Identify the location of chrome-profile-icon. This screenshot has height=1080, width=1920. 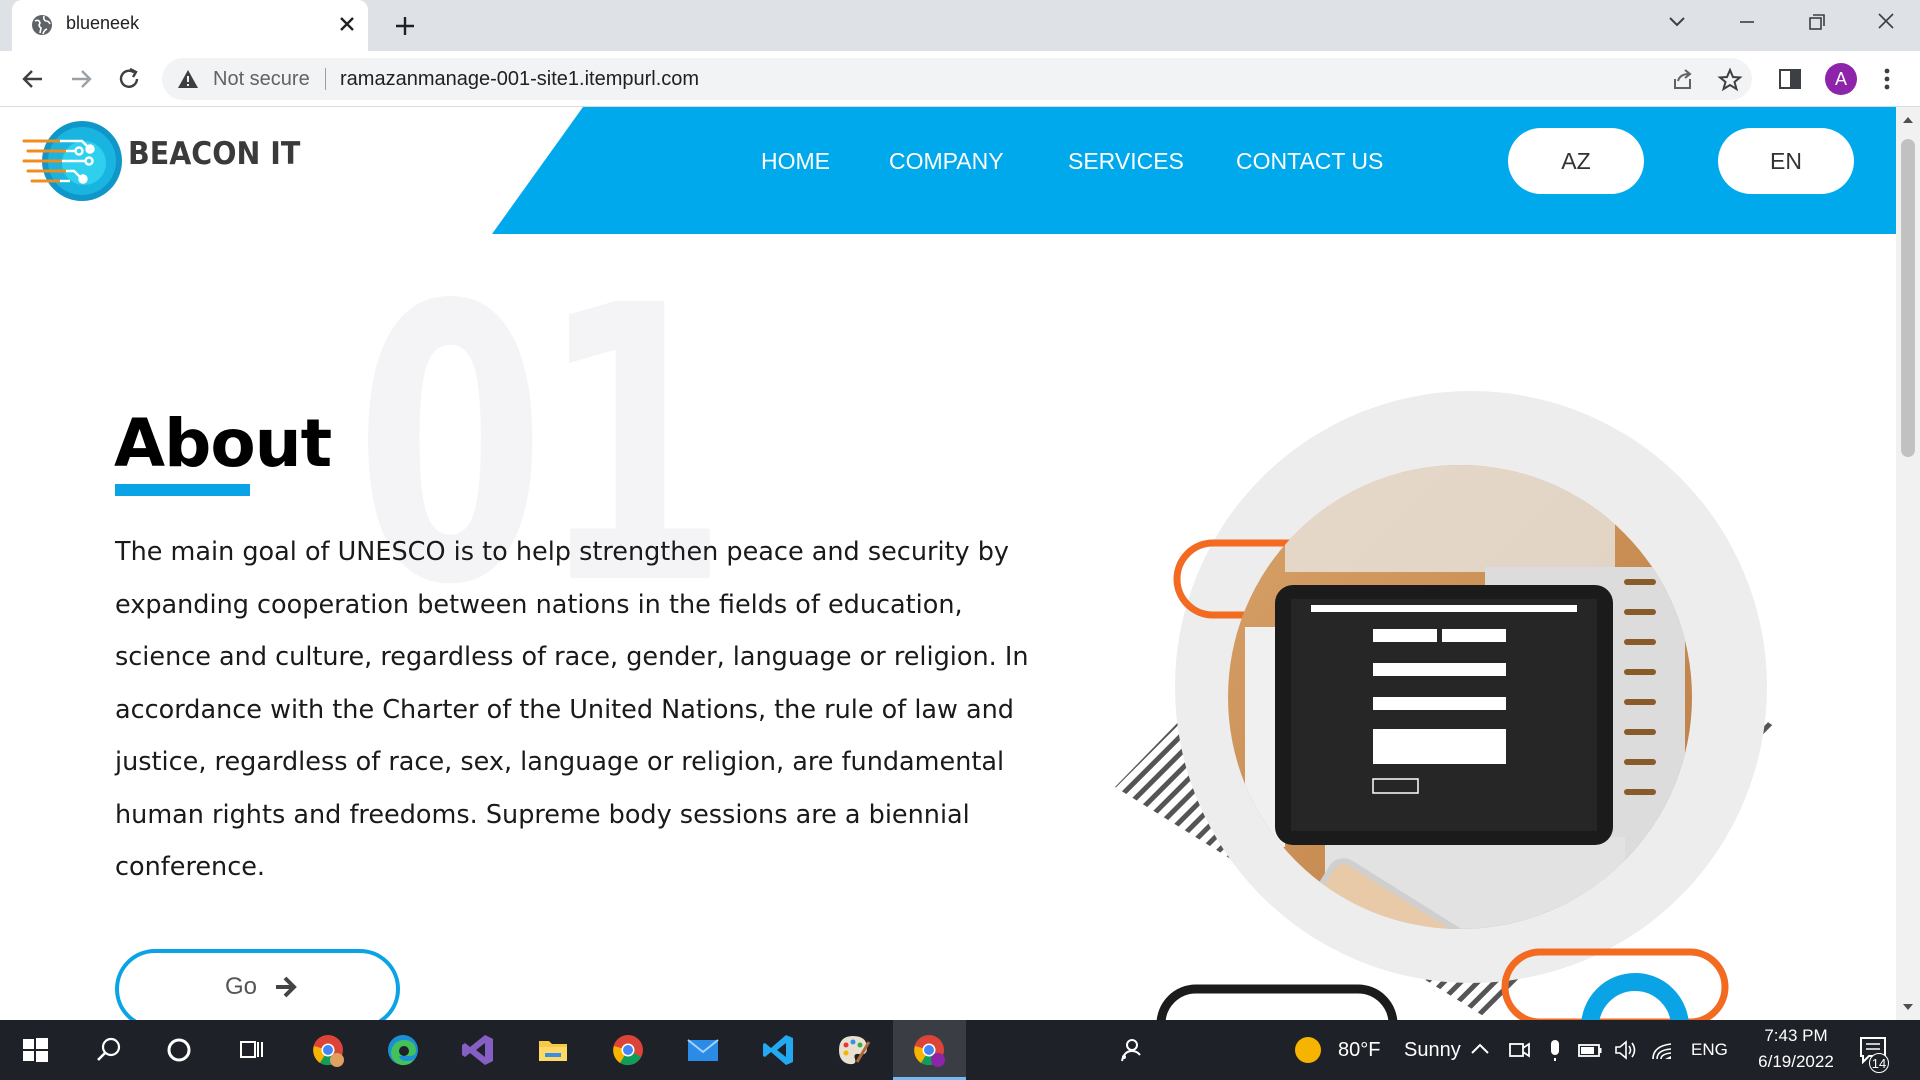
(328, 1050).